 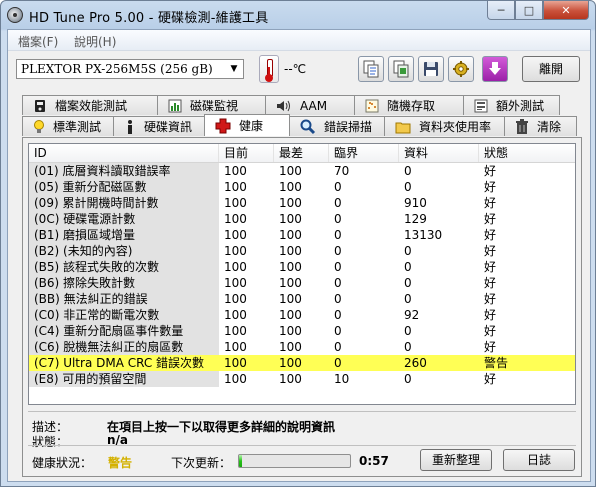 I want to click on close-button: ✕, so click(x=566, y=10).